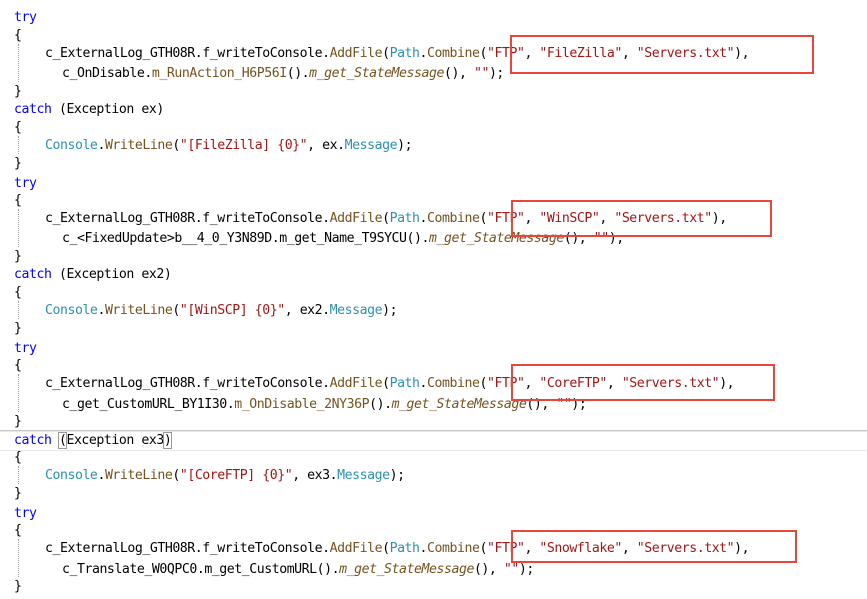 Image resolution: width=867 pixels, height=599 pixels. What do you see at coordinates (89, 109) in the screenshot?
I see `code-line-catch-1: catch (Exception ex)` at bounding box center [89, 109].